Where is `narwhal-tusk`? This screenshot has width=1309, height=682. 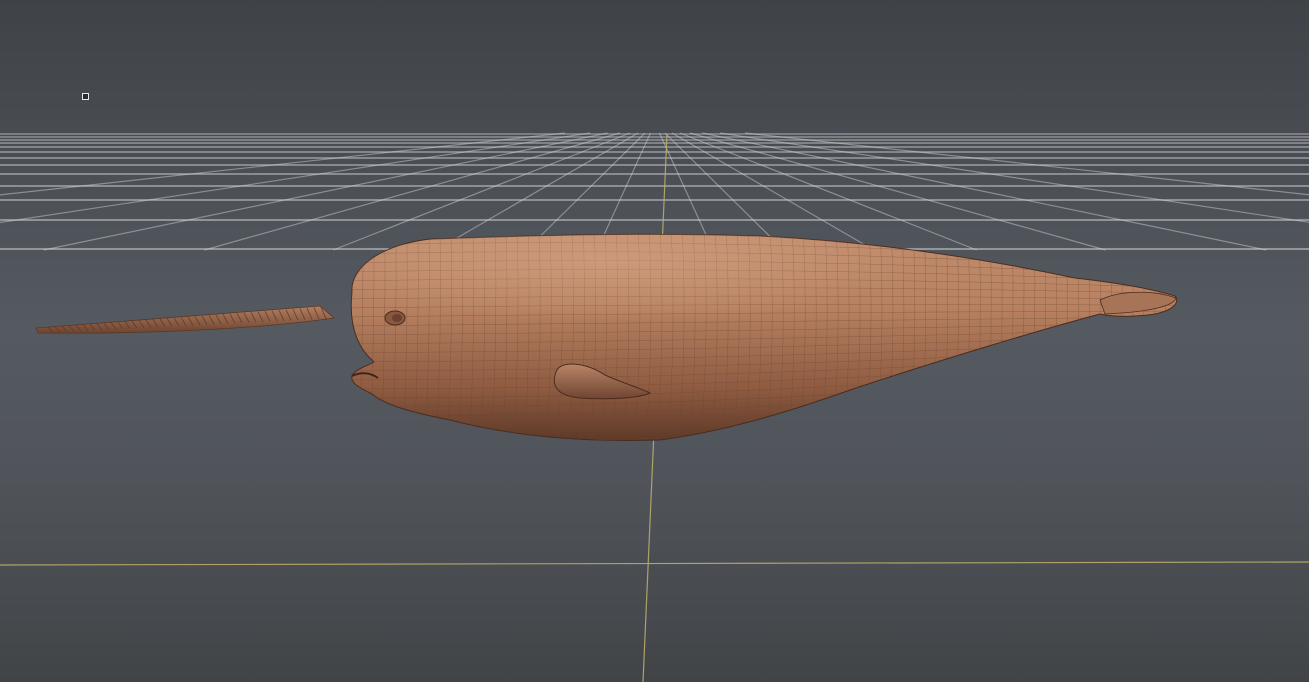 narwhal-tusk is located at coordinates (185, 319).